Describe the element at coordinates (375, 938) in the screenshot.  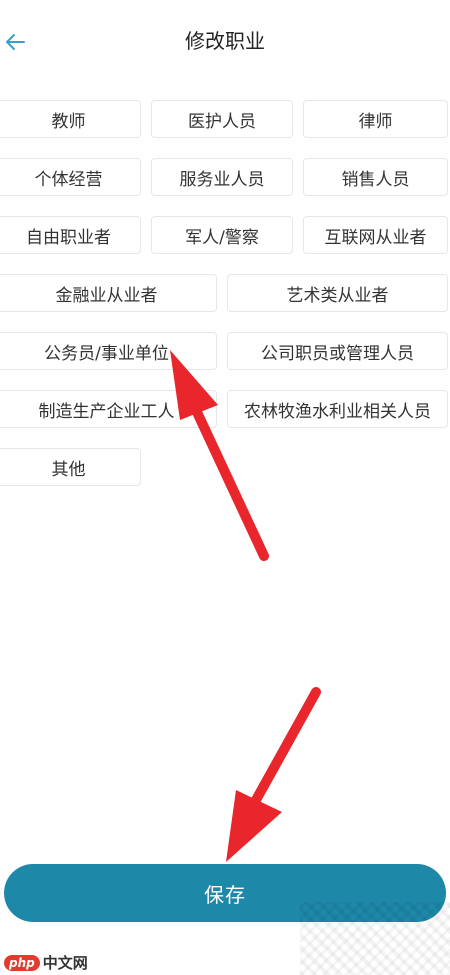
I see `watermark-texture` at that location.